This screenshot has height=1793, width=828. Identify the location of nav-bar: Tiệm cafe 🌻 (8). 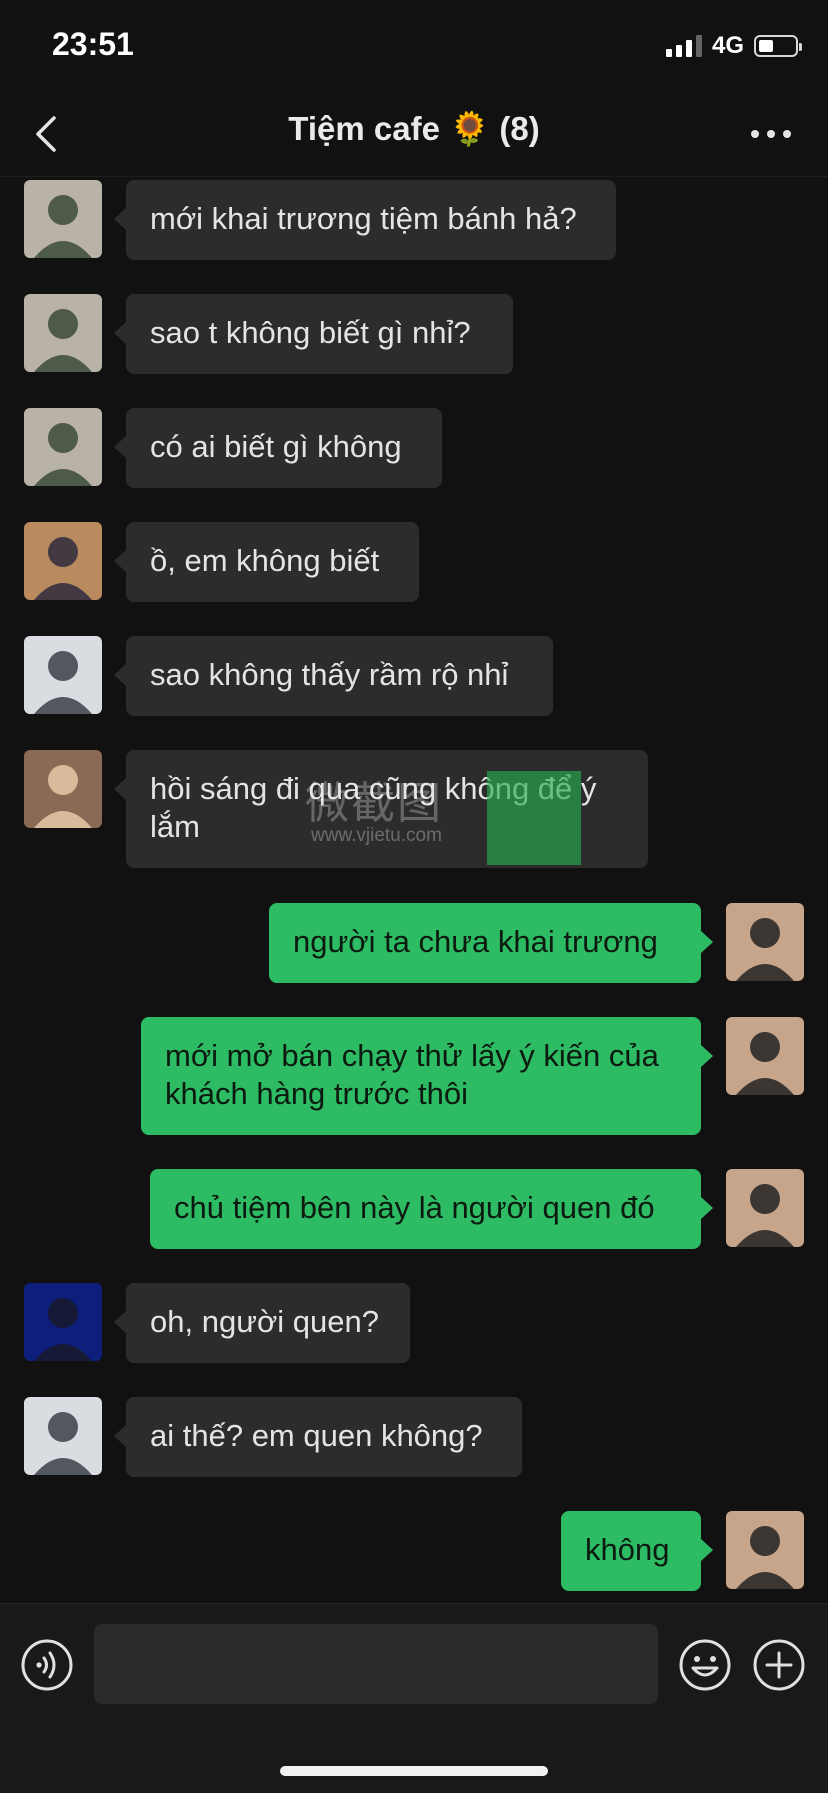
(414, 134).